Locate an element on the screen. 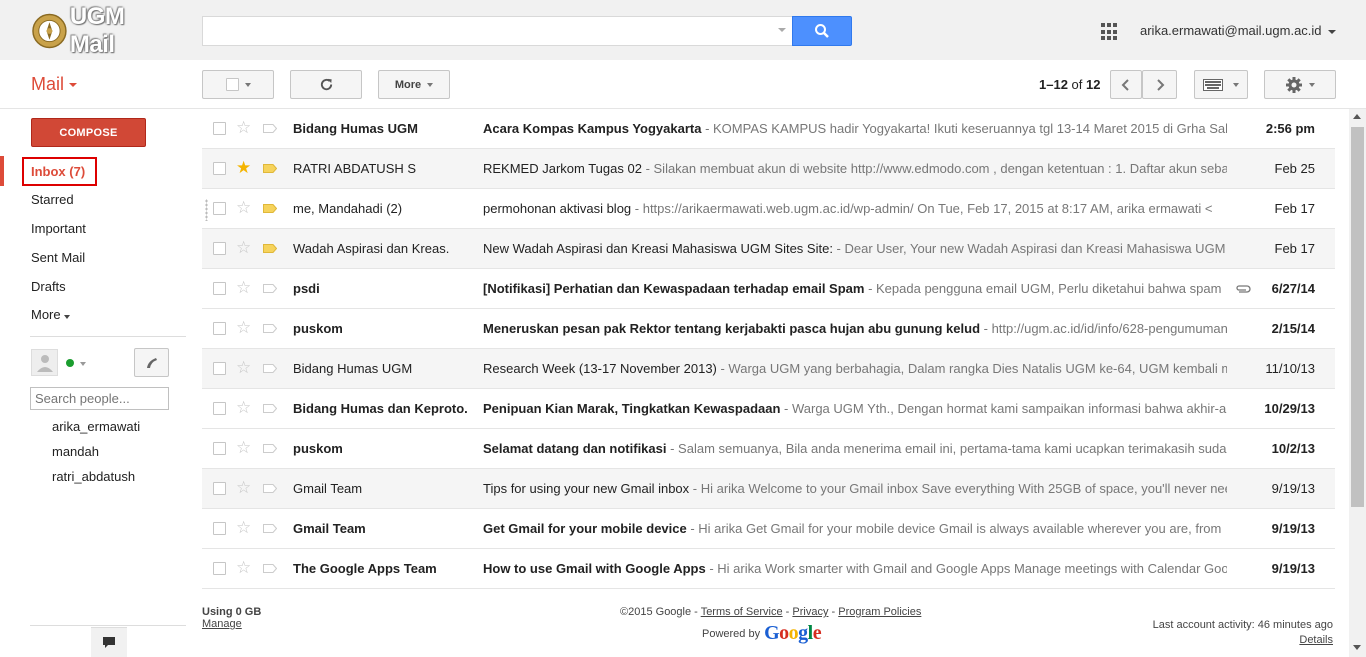  start-call-button is located at coordinates (151, 362).